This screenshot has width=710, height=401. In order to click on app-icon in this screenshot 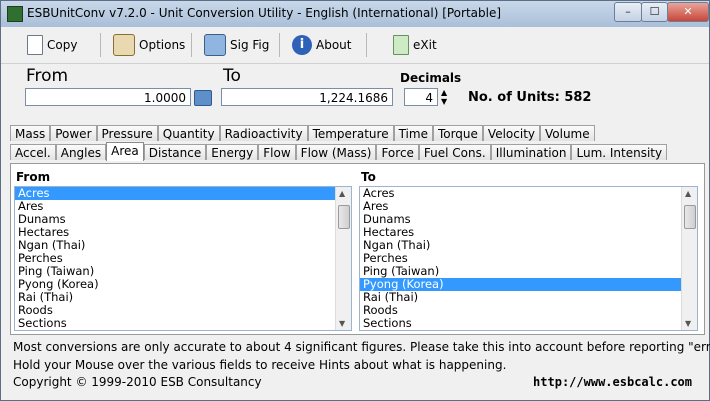, I will do `click(15, 14)`.